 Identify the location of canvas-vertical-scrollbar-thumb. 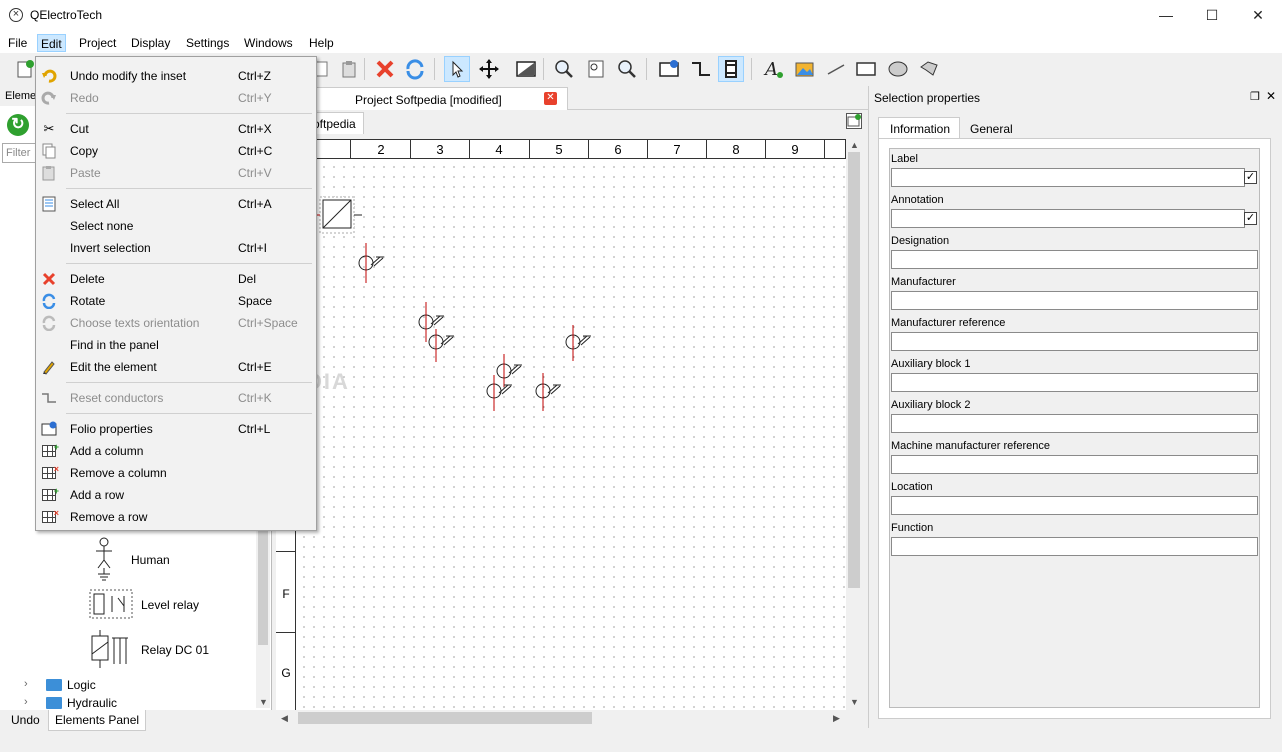
(854, 370).